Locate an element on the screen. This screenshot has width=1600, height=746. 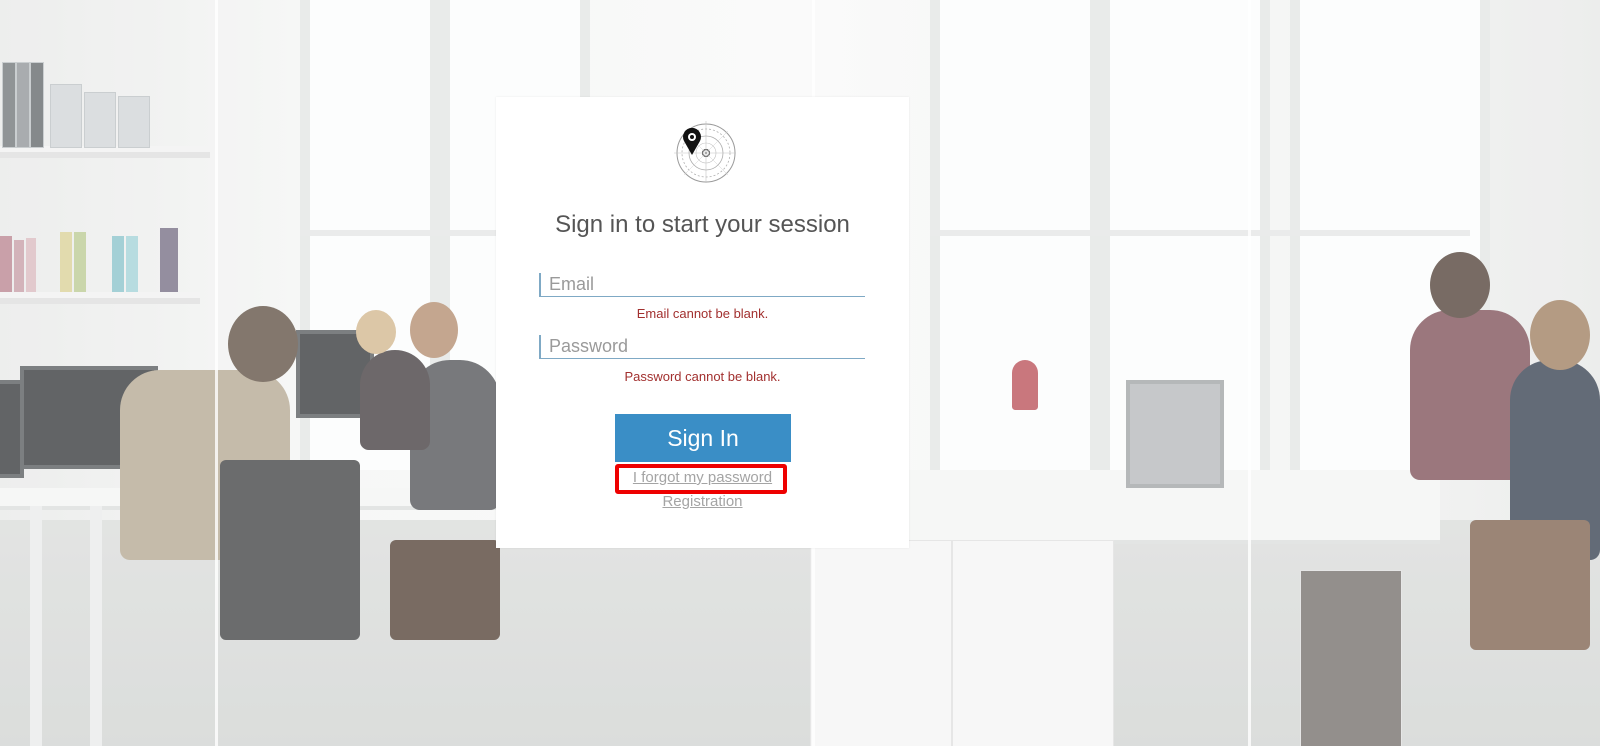
password-error-message: Password cannot be blank. is located at coordinates (702, 376).